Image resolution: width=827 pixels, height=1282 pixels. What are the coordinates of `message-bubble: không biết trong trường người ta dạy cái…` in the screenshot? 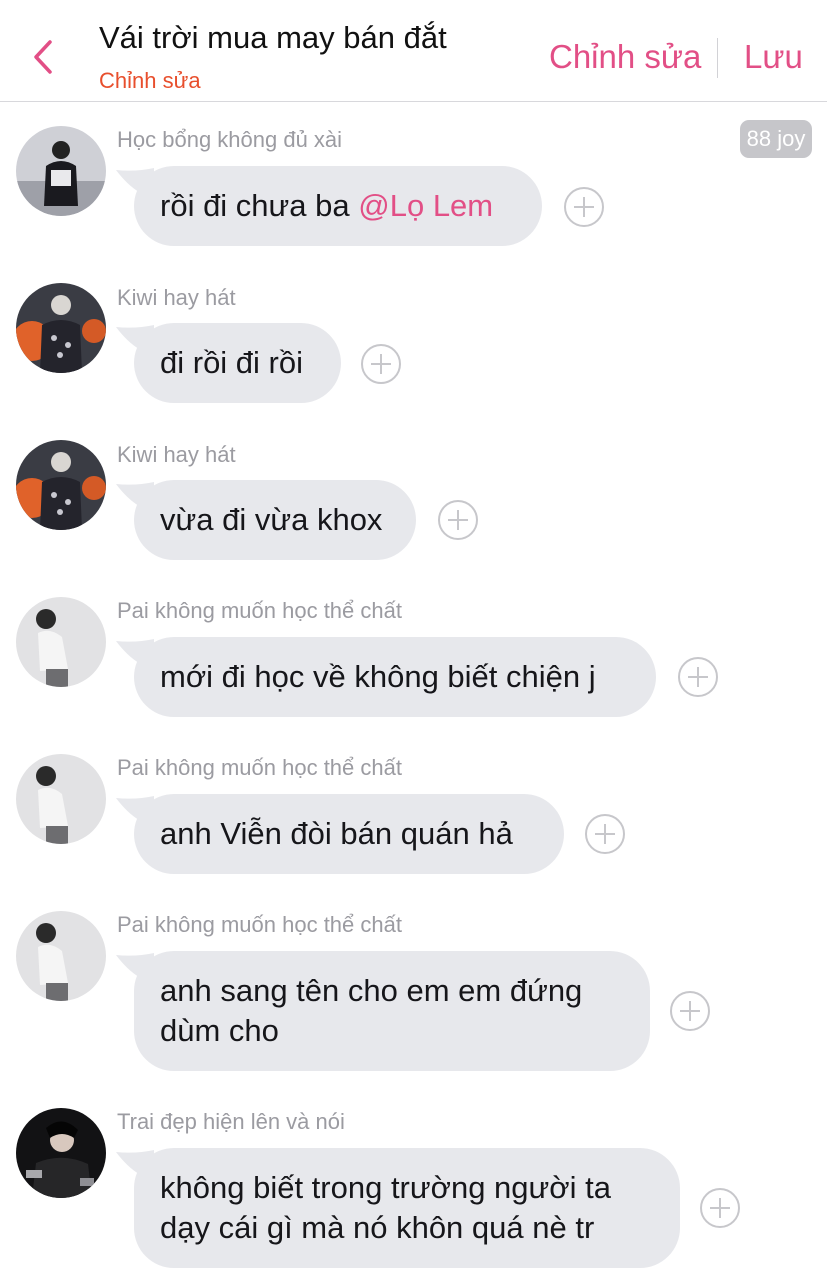 It's located at (407, 1208).